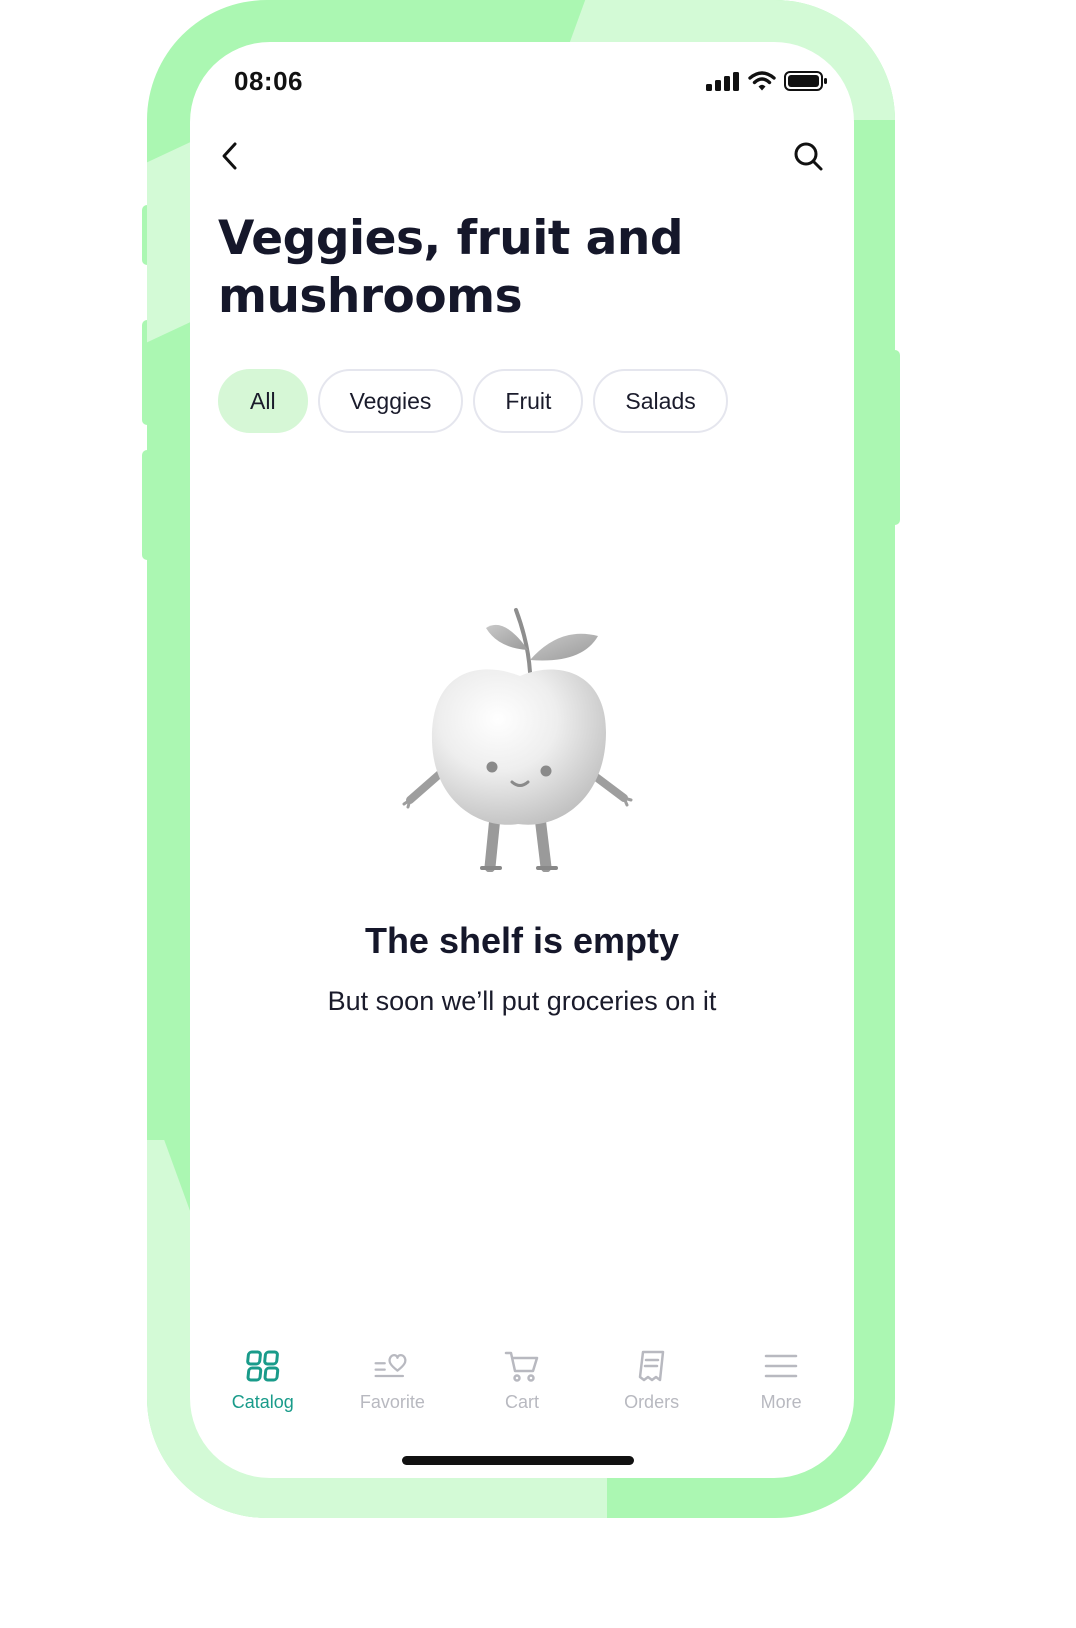  I want to click on tab-more: More, so click(781, 1386).